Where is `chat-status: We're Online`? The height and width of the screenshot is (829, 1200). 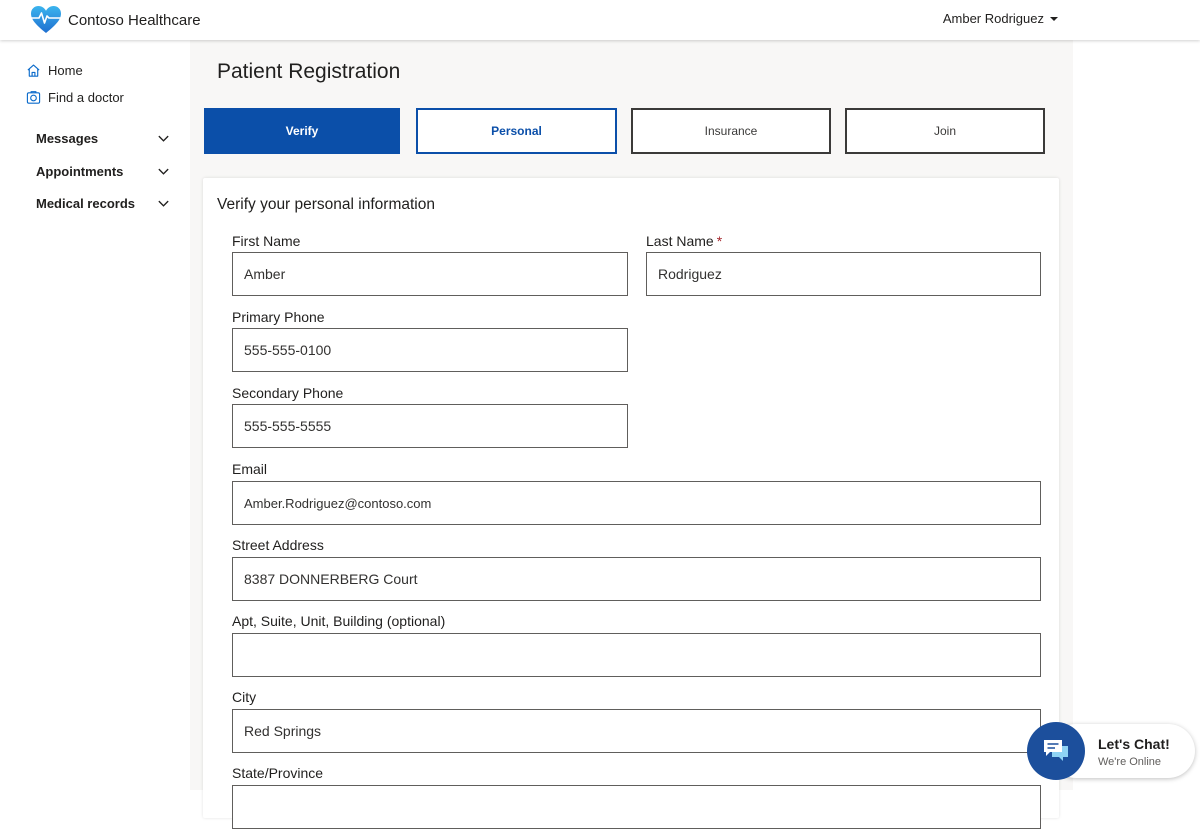
chat-status: We're Online is located at coordinates (1130, 762).